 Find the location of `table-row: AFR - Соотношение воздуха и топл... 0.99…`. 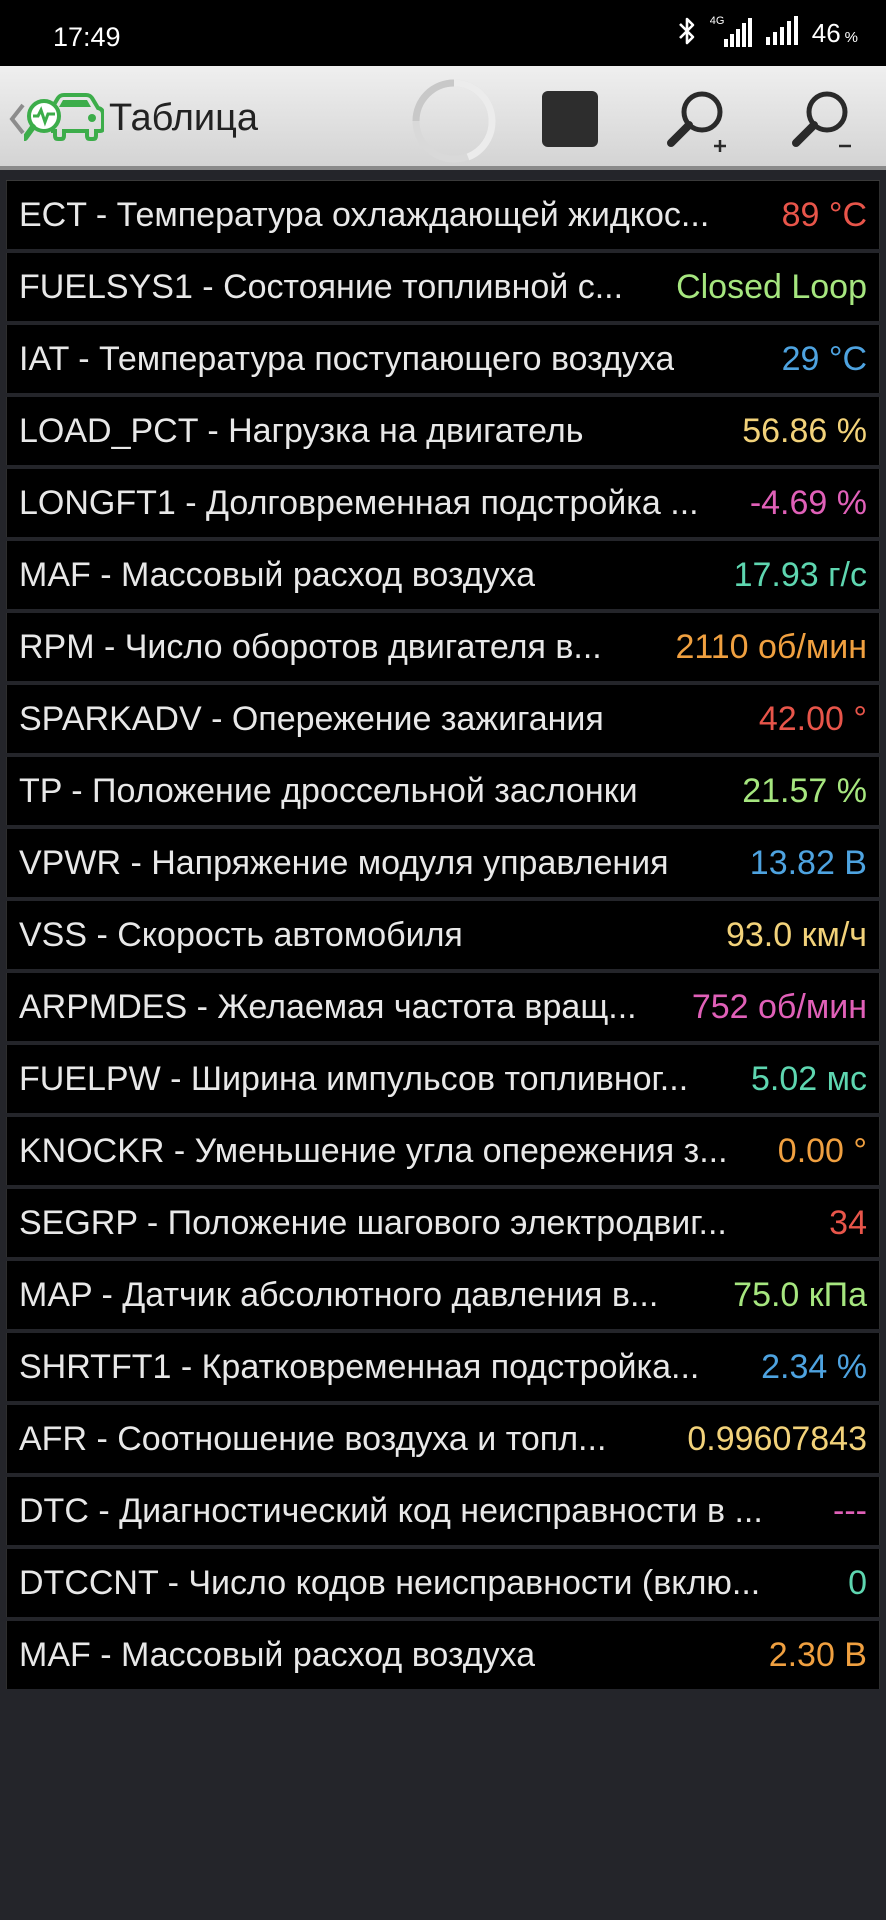

table-row: AFR - Соотношение воздуха и топл... 0.99… is located at coordinates (443, 1439).